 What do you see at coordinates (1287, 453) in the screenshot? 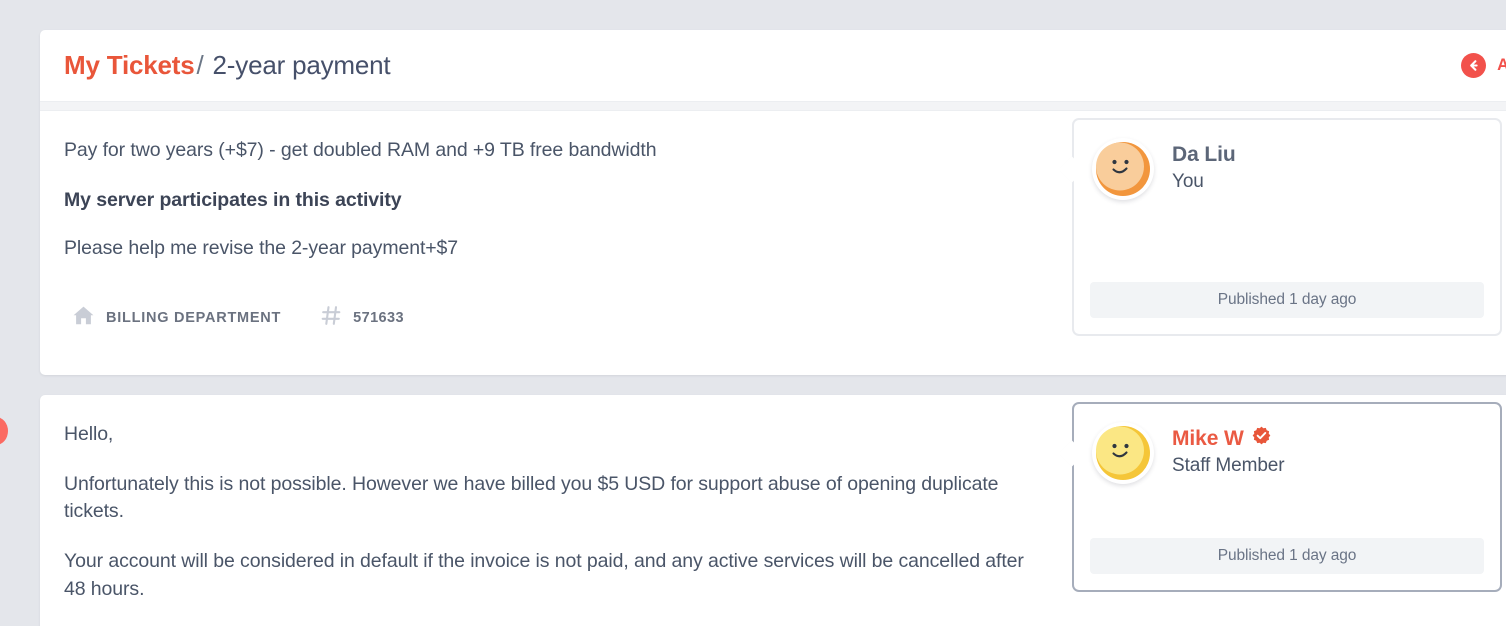
I see `author-header: Mike W Staff Member` at bounding box center [1287, 453].